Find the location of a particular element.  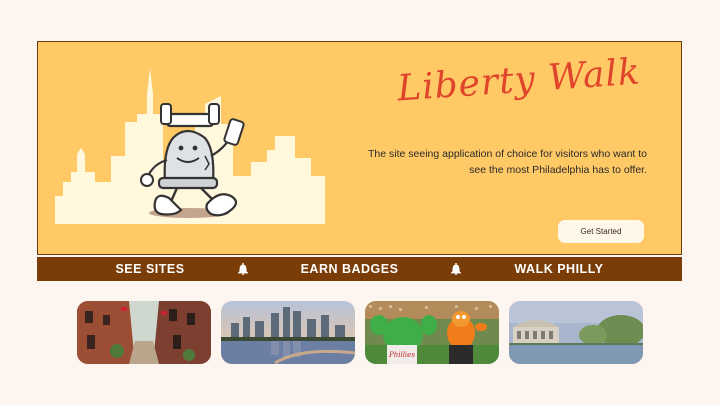

nav-bar: SEE SITES EARN BADGES WALK PHILLY is located at coordinates (359, 269).